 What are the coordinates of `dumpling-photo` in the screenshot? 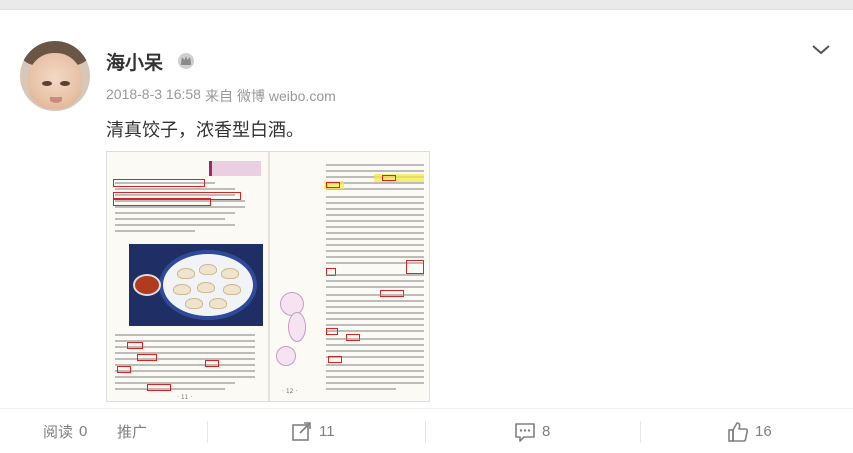 It's located at (196, 285).